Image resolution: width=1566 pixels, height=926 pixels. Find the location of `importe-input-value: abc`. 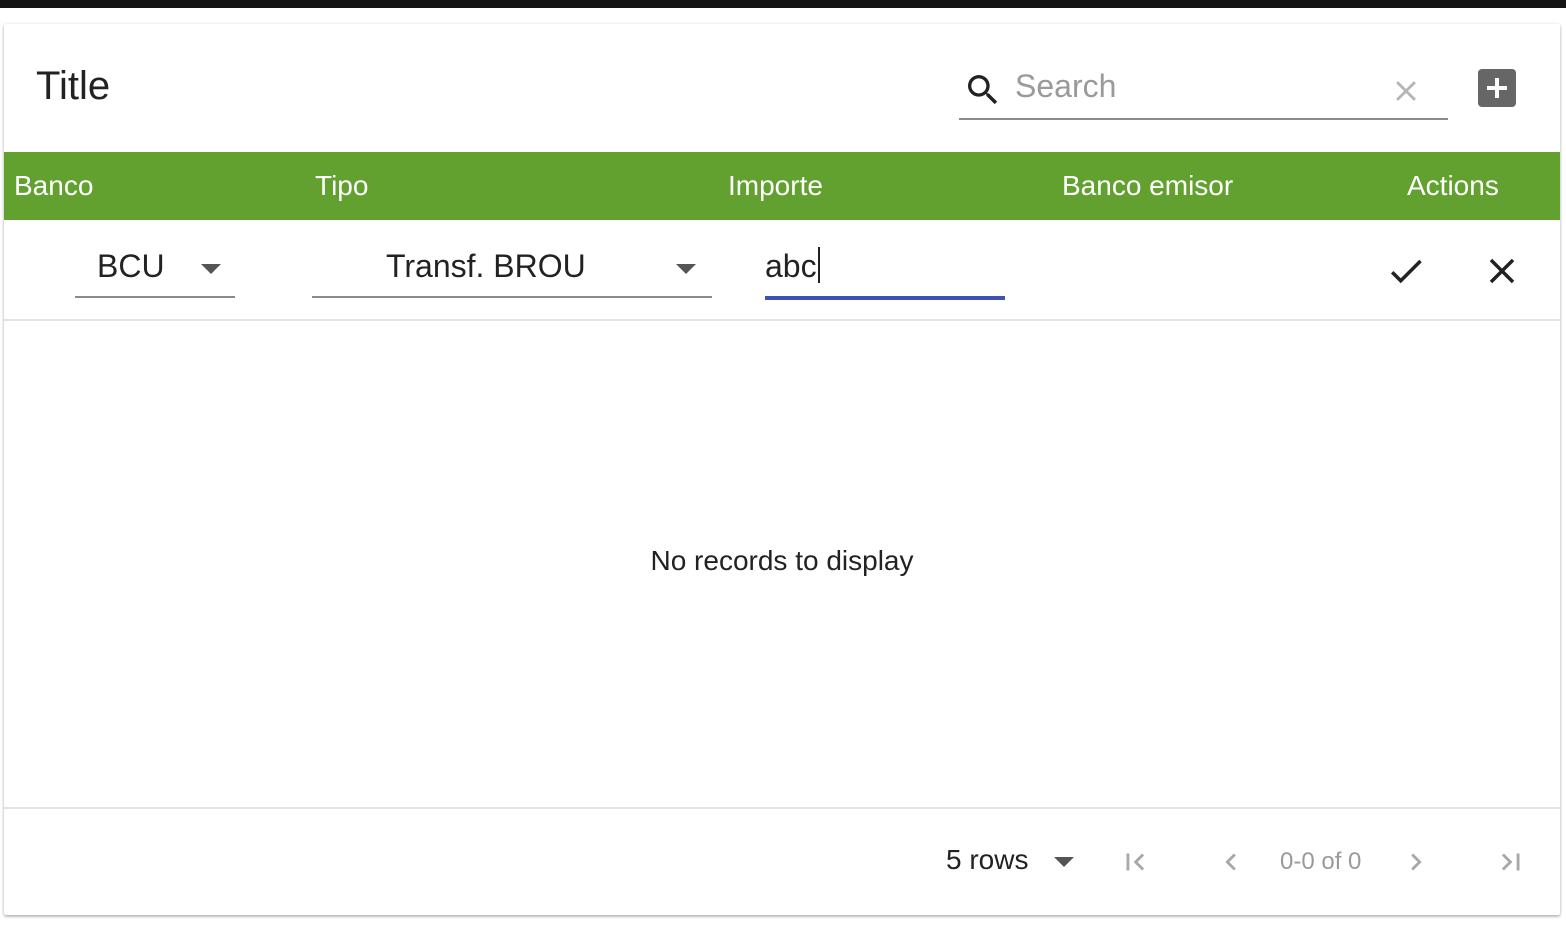

importe-input-value: abc is located at coordinates (791, 266).